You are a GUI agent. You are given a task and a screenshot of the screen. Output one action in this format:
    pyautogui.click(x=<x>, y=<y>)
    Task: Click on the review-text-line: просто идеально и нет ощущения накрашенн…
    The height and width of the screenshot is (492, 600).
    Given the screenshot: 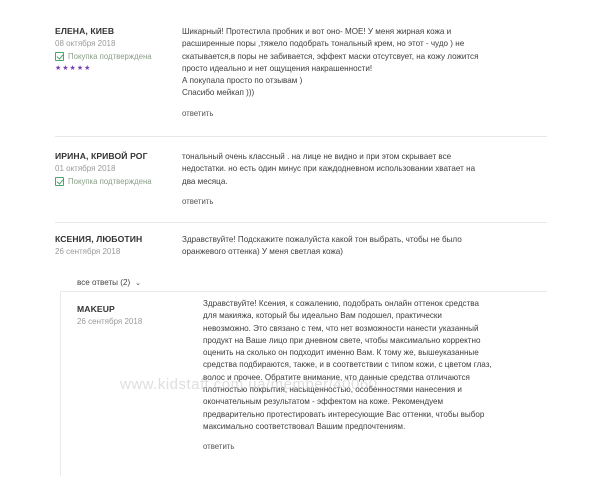 What is the action you would take?
    pyautogui.click(x=277, y=68)
    